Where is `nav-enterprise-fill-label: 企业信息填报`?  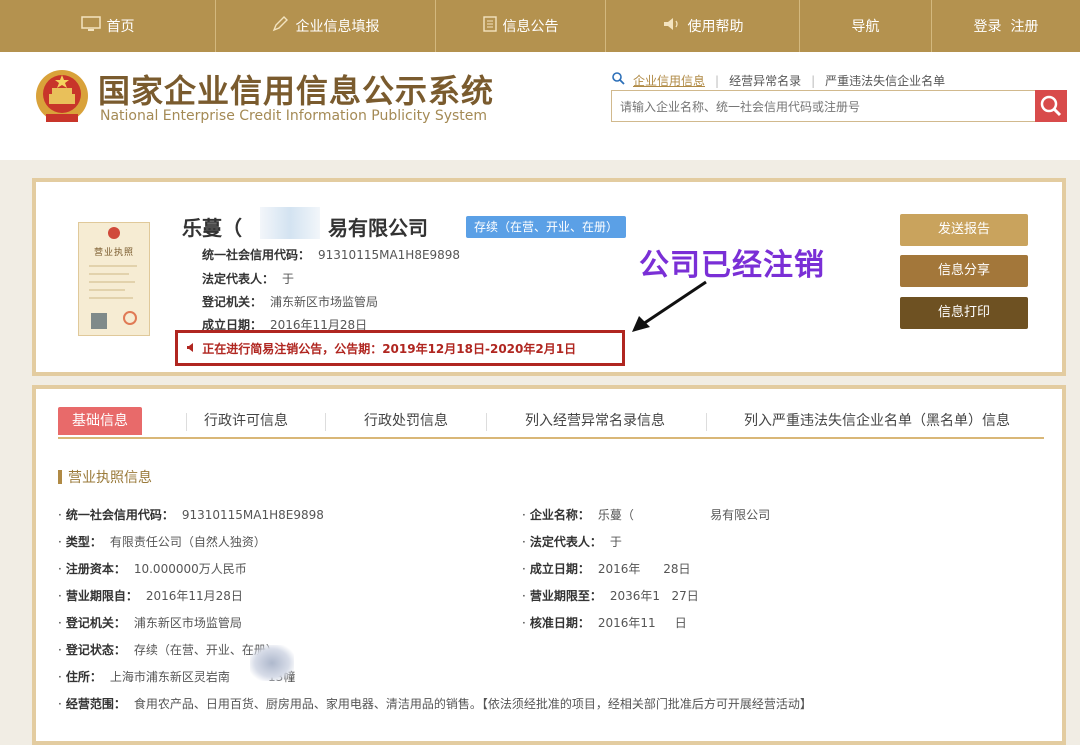 nav-enterprise-fill-label: 企业信息填报 is located at coordinates (337, 27).